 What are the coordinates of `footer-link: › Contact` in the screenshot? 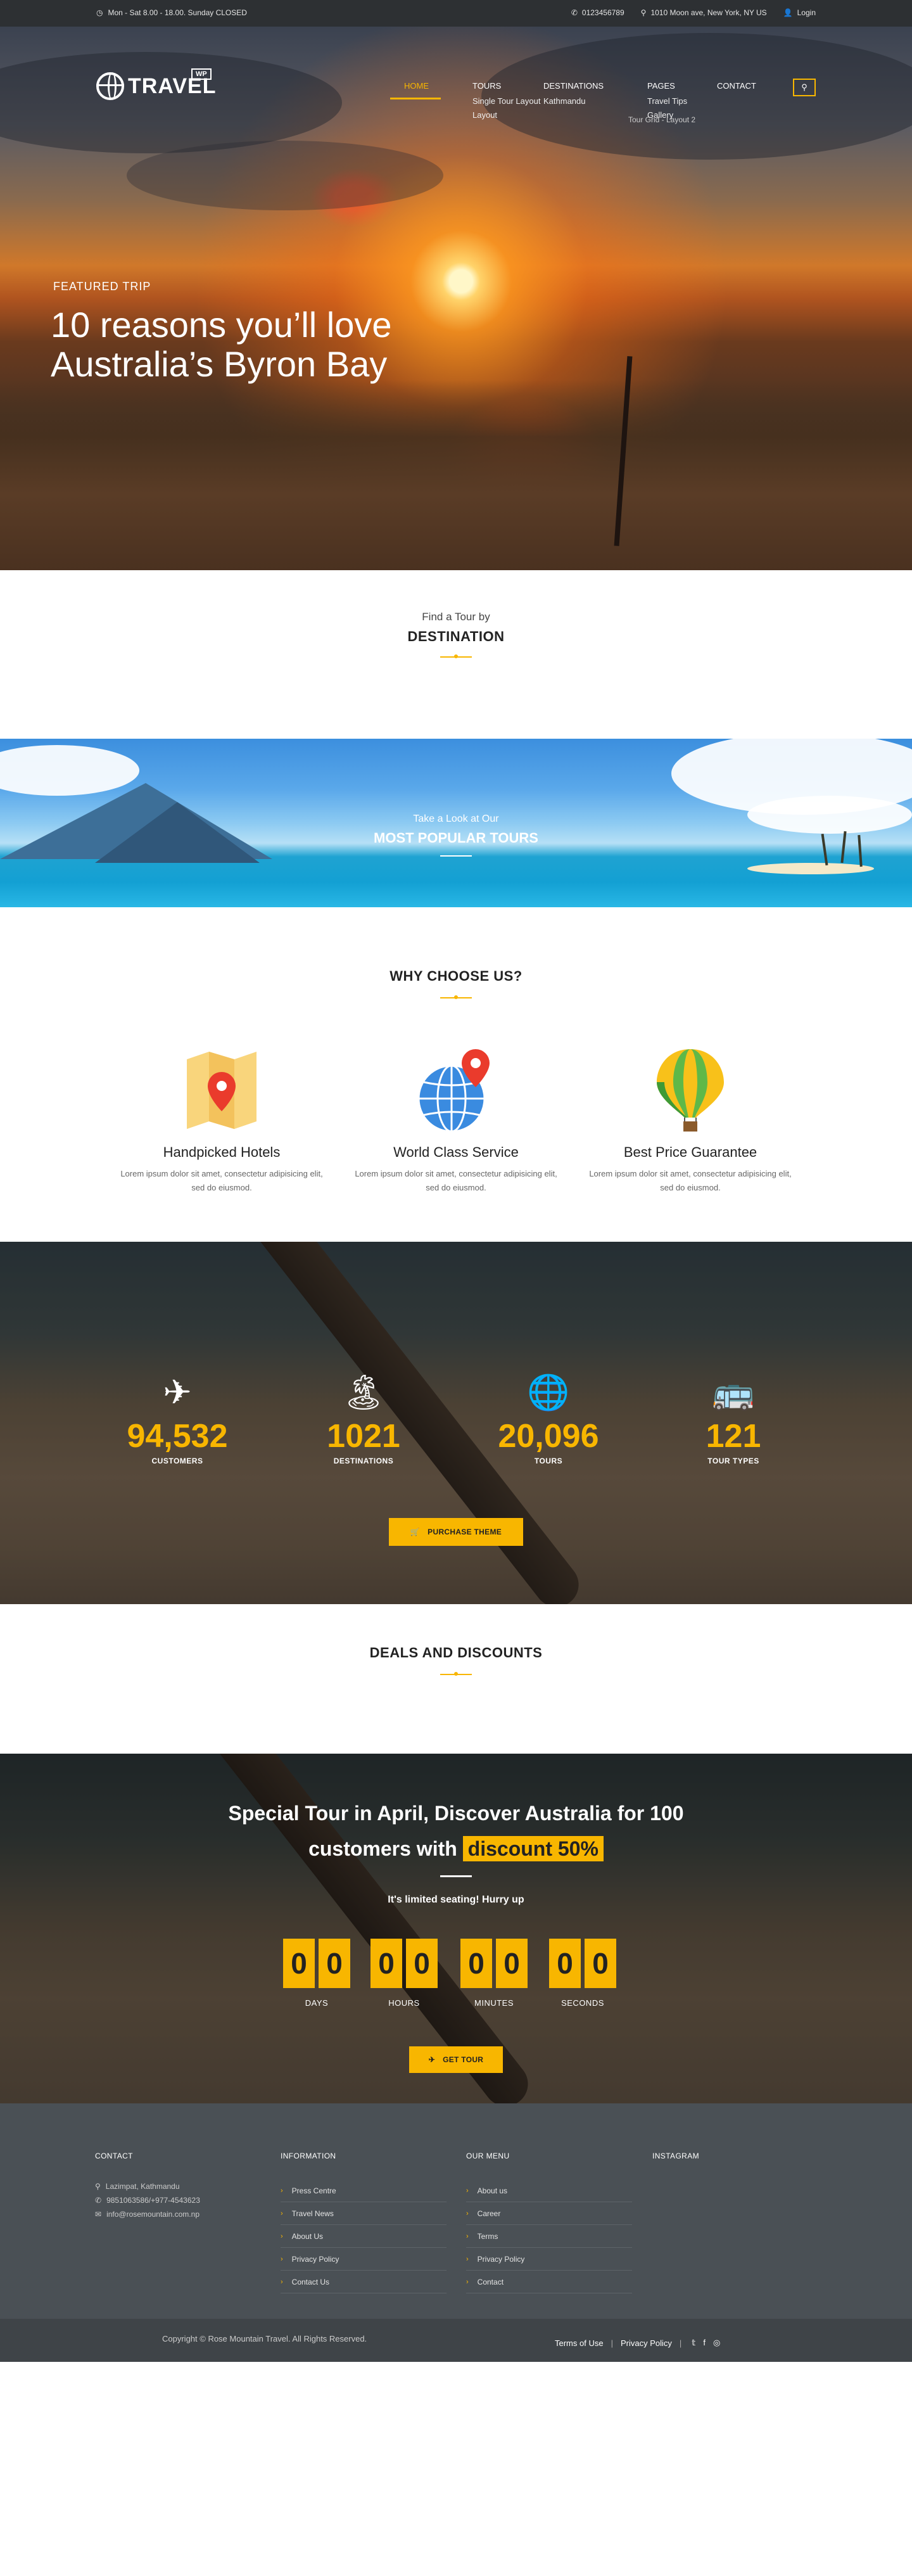 It's located at (549, 2282).